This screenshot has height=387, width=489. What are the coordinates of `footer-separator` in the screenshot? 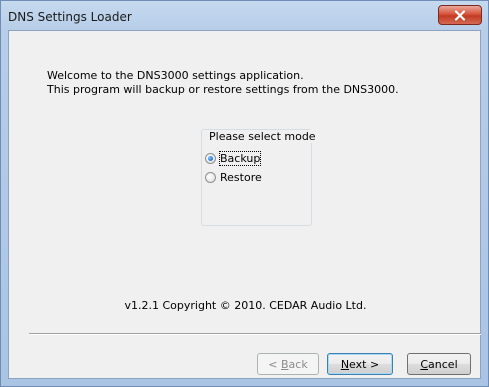 It's located at (255, 334).